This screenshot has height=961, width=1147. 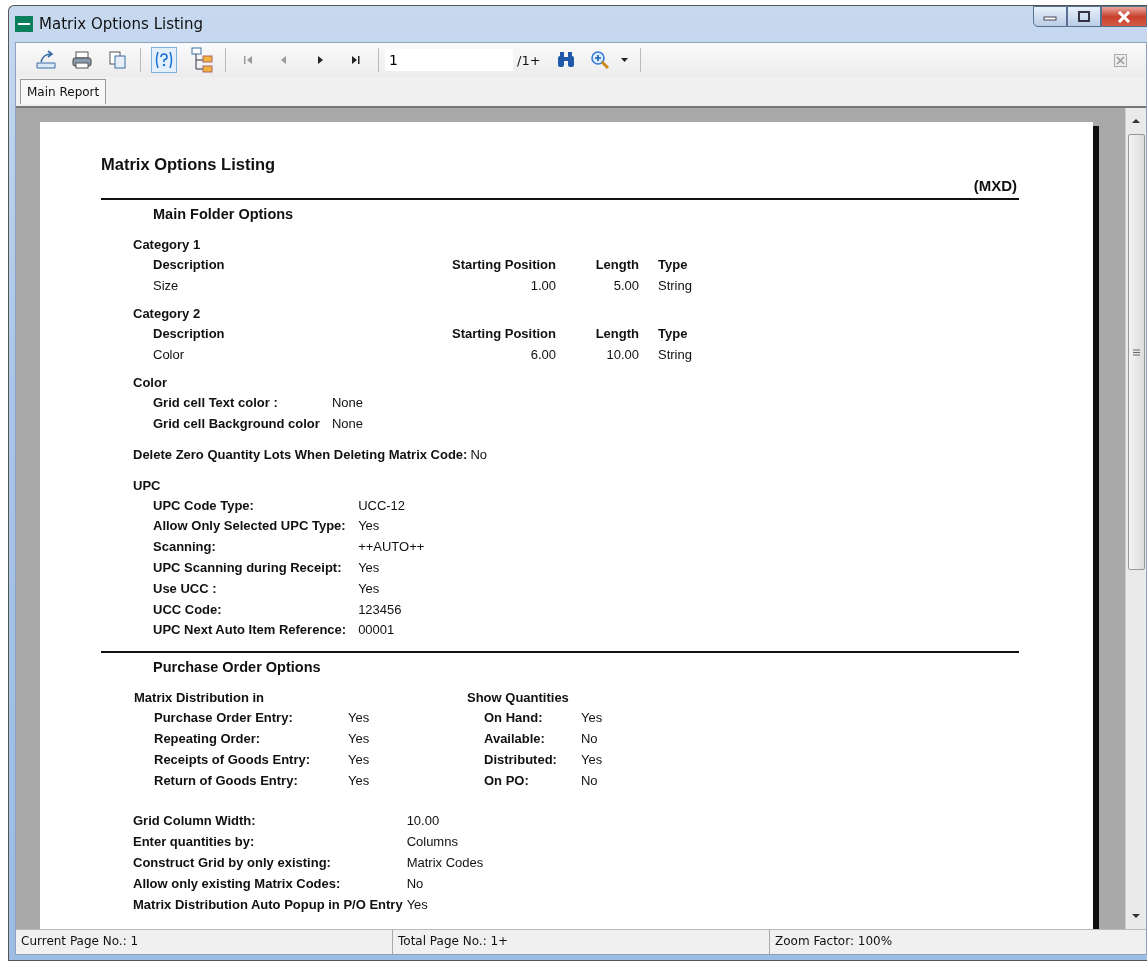 I want to click on option-label: Use UCC :, so click(x=185, y=588).